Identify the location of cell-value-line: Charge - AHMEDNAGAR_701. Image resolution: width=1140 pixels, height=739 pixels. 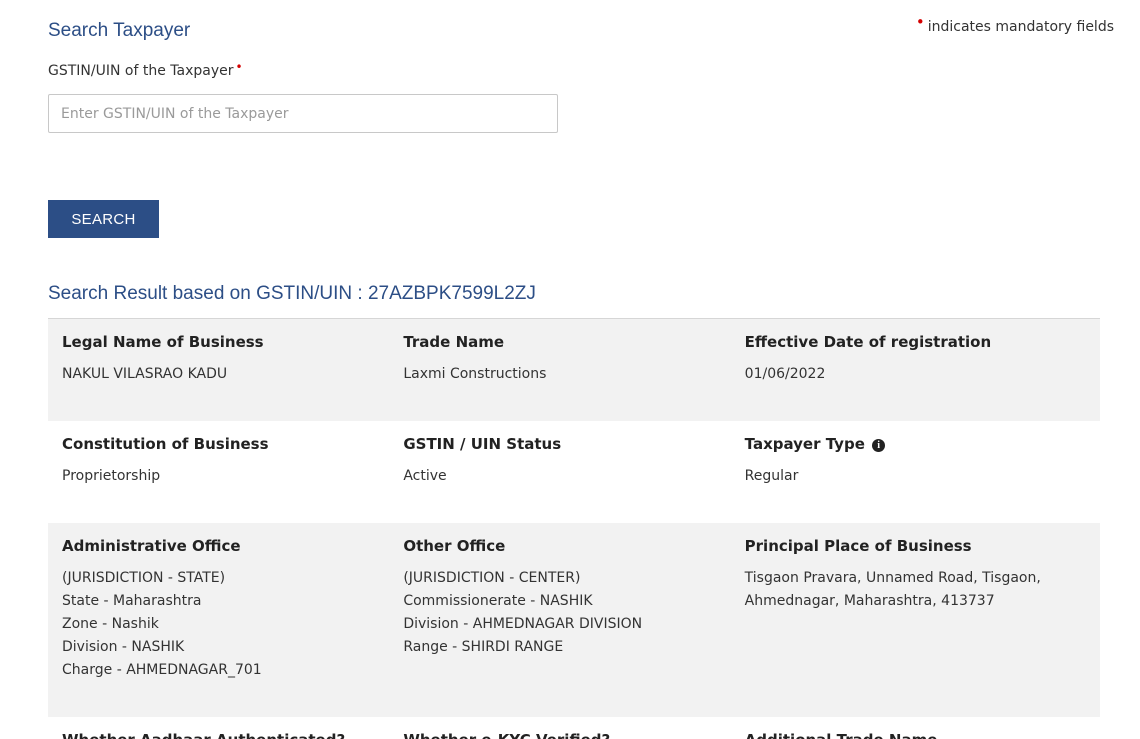
(162, 670).